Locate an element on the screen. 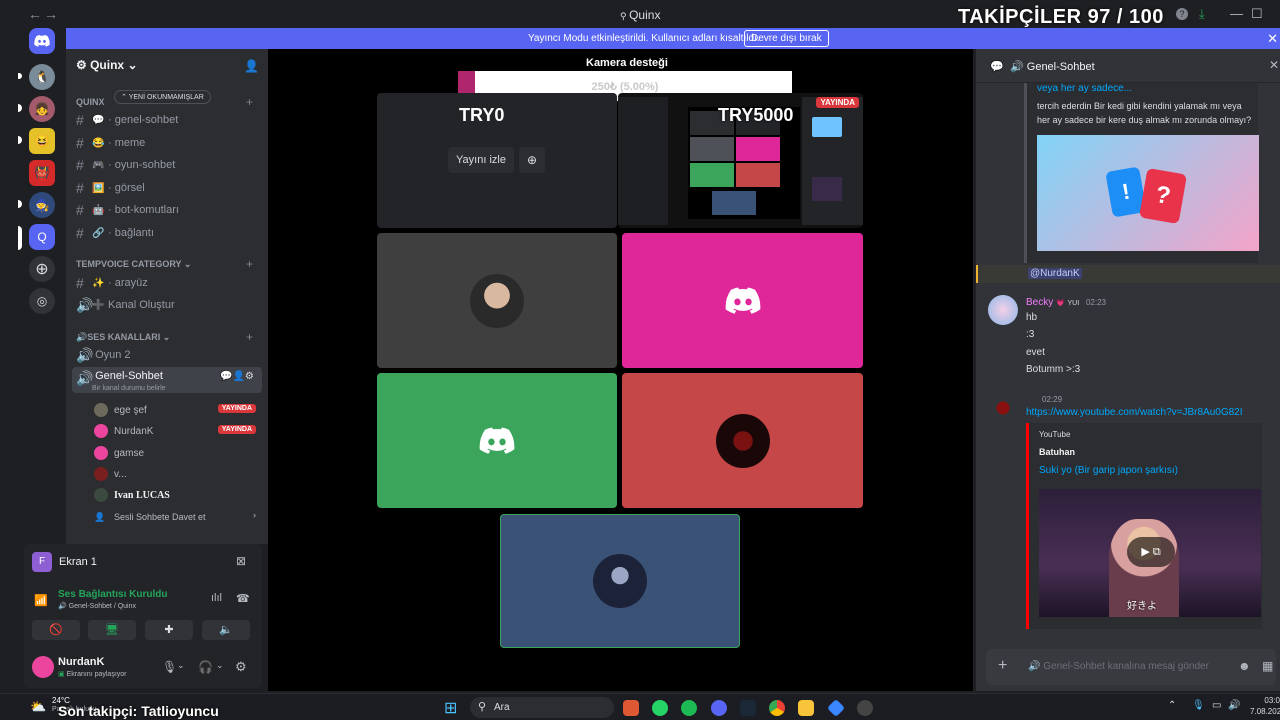 The height and width of the screenshot is (720, 1280). channel-actions-icons: 💬👤⚙ is located at coordinates (237, 376).